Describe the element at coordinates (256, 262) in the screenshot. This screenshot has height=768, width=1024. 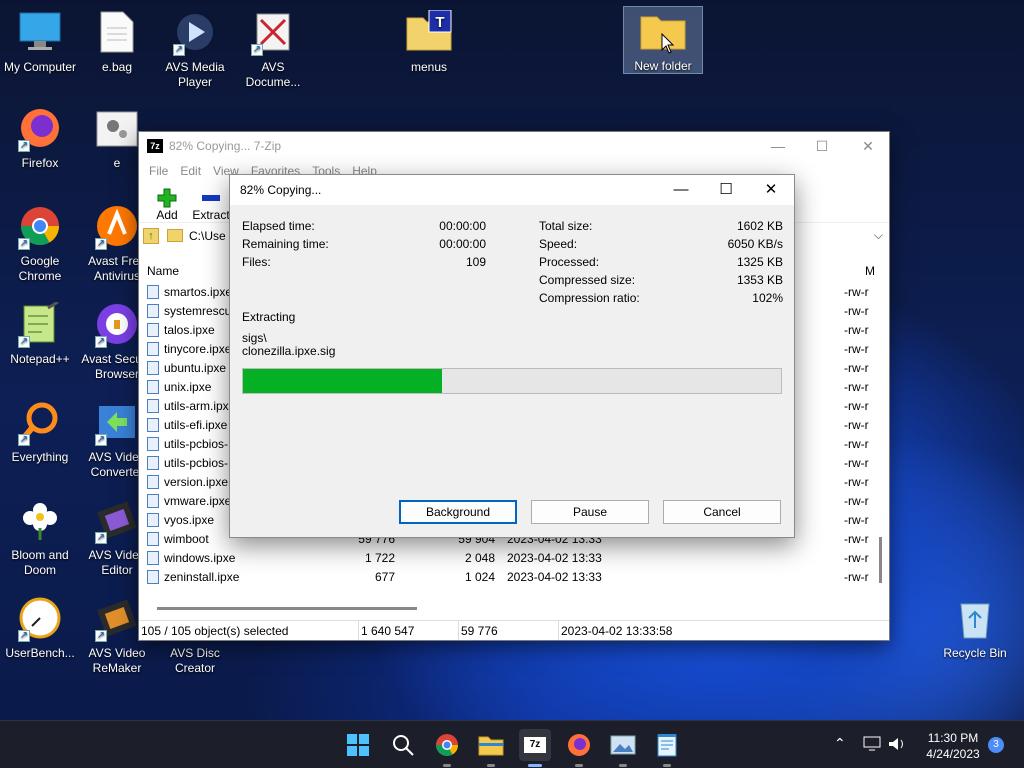
I see `files-label: Files:` at that location.